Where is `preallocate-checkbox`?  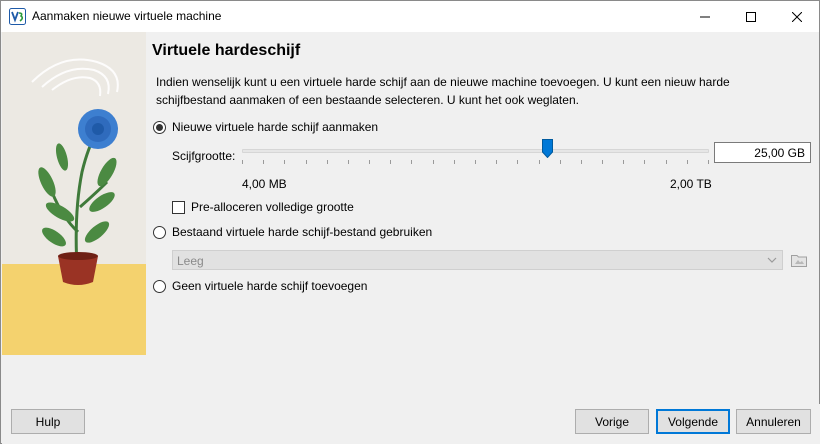
preallocate-checkbox is located at coordinates (178, 207).